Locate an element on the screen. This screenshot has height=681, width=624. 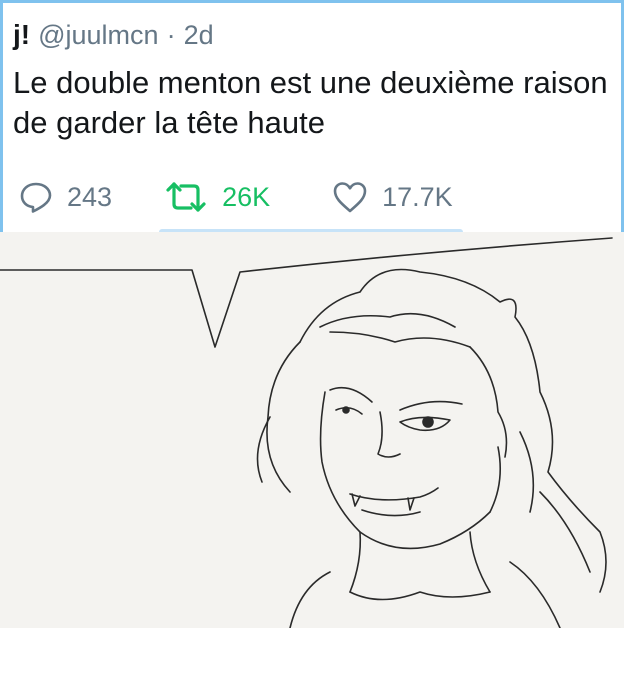
reply-count: 243 is located at coordinates (90, 196).